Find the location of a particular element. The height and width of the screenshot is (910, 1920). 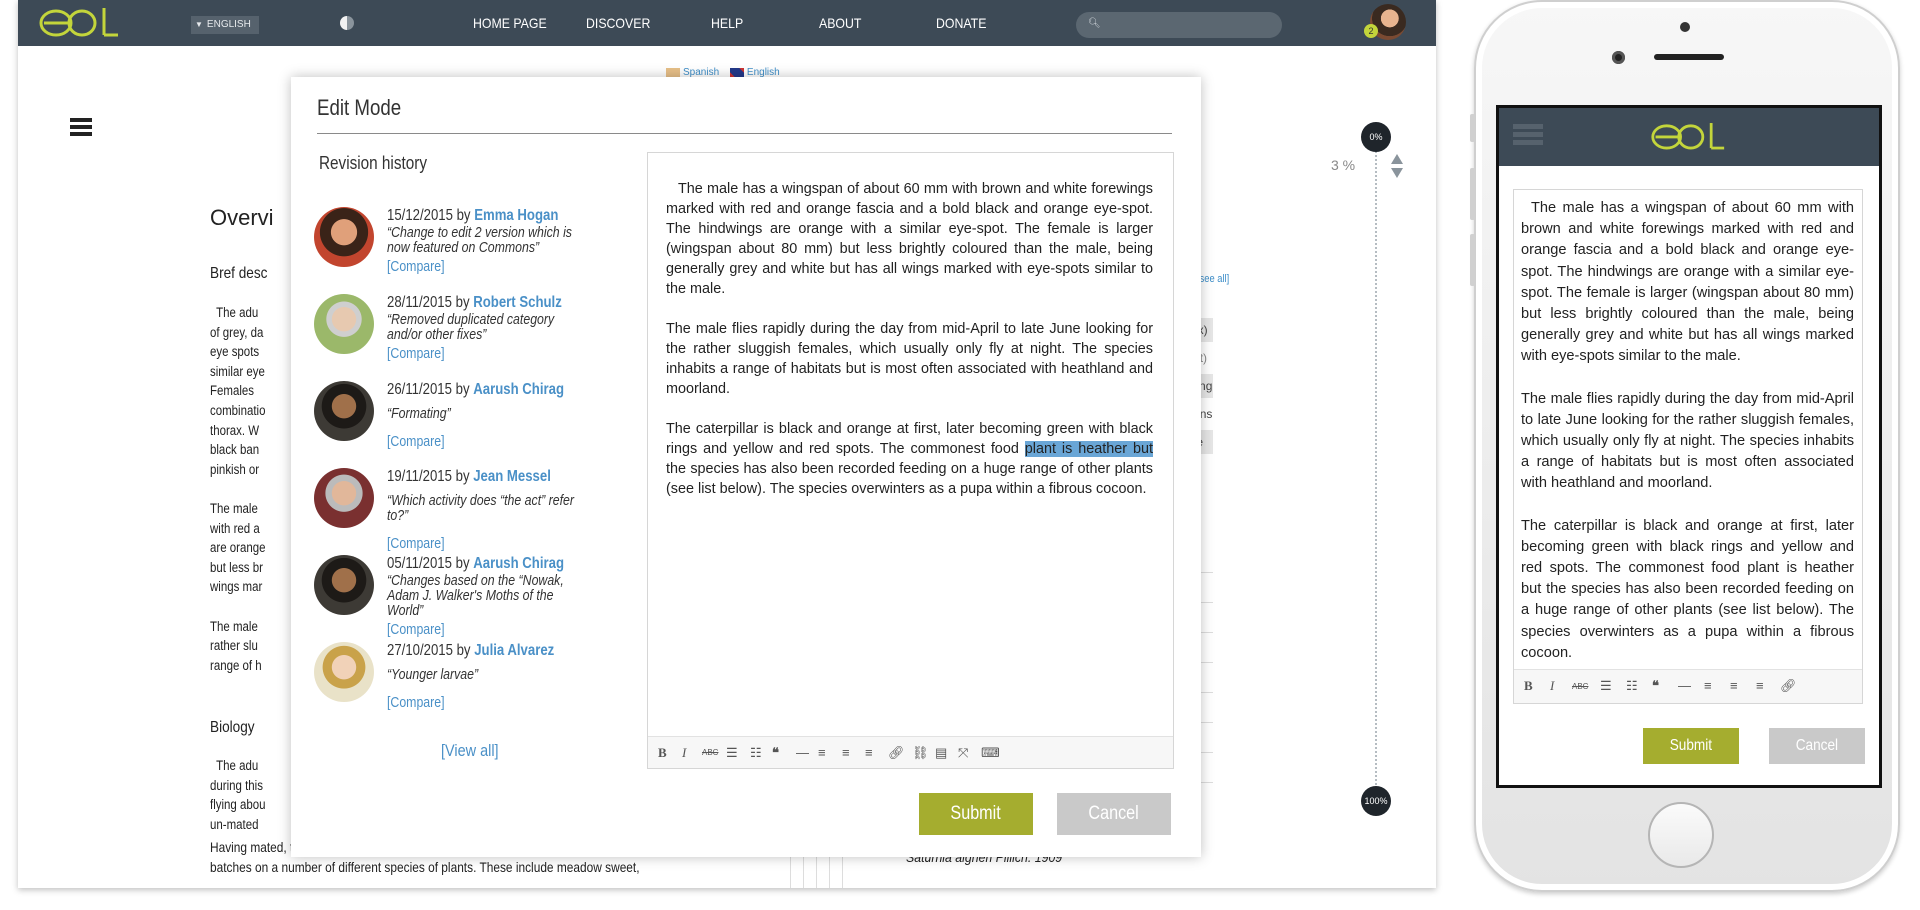

search-input: 🔍︎ is located at coordinates (1179, 25).